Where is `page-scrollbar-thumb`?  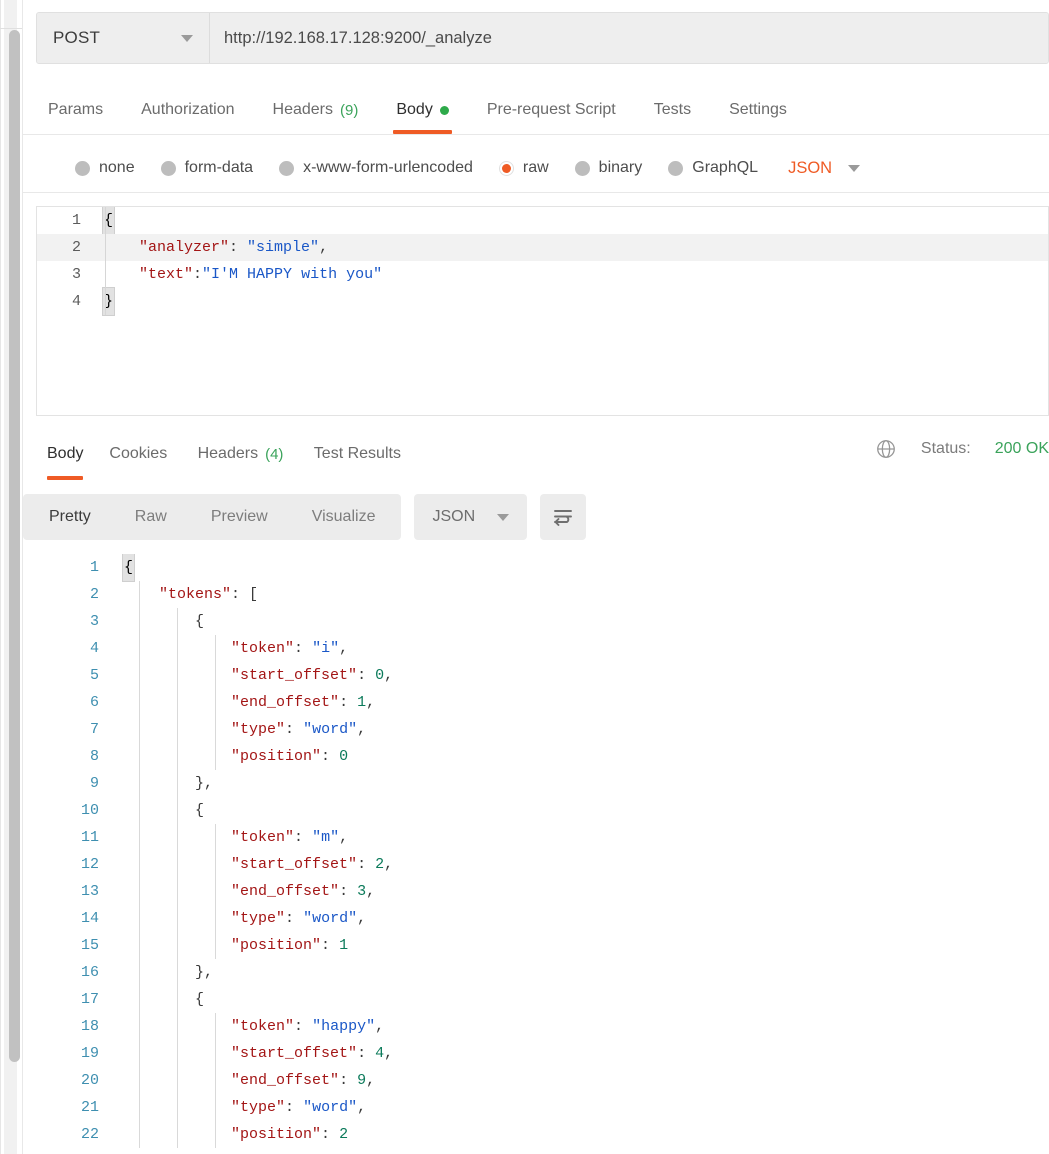
page-scrollbar-thumb is located at coordinates (14, 546).